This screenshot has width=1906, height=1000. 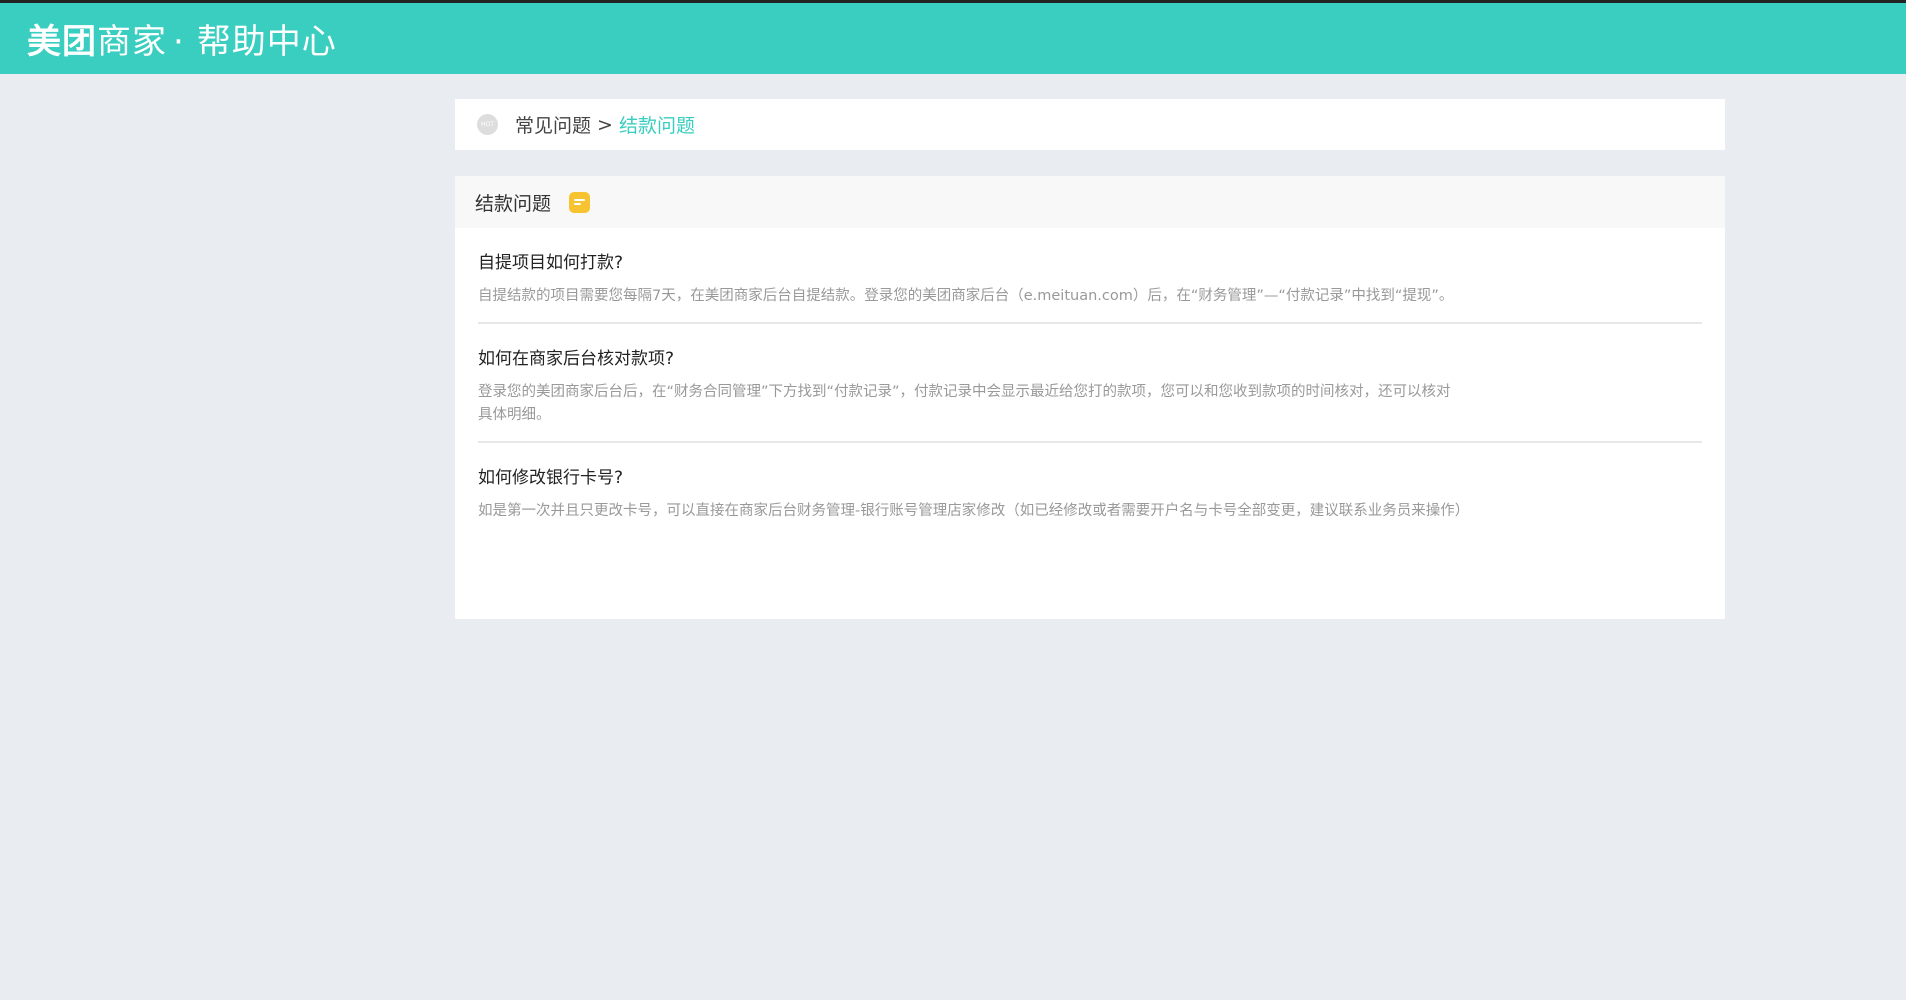 What do you see at coordinates (580, 202) in the screenshot?
I see `note-icon` at bounding box center [580, 202].